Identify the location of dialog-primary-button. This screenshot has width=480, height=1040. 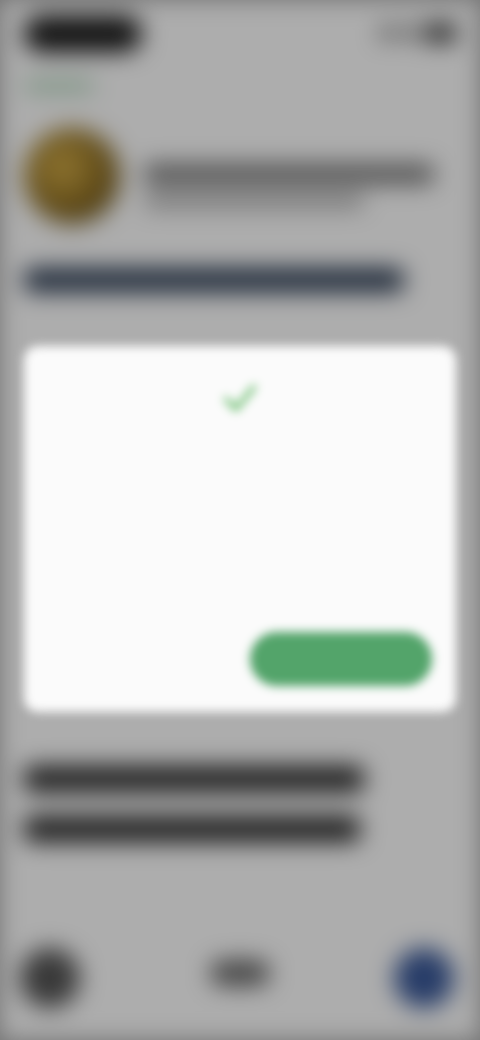
(341, 659).